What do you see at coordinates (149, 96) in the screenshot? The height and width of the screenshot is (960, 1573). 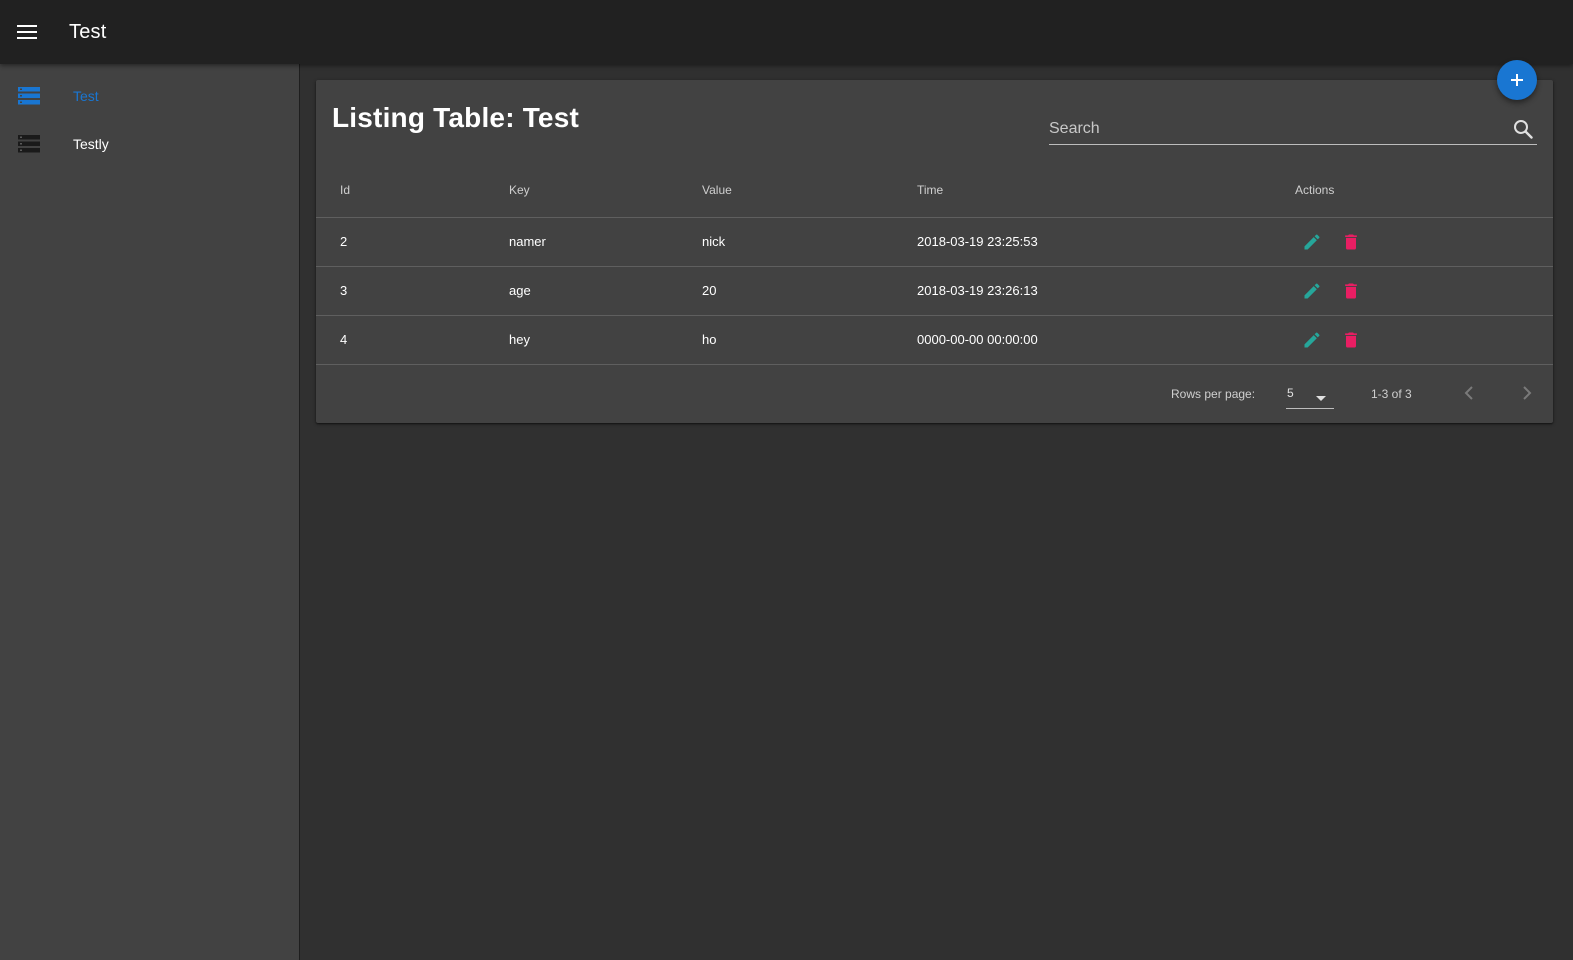 I see `sidebar-item-test: Test` at bounding box center [149, 96].